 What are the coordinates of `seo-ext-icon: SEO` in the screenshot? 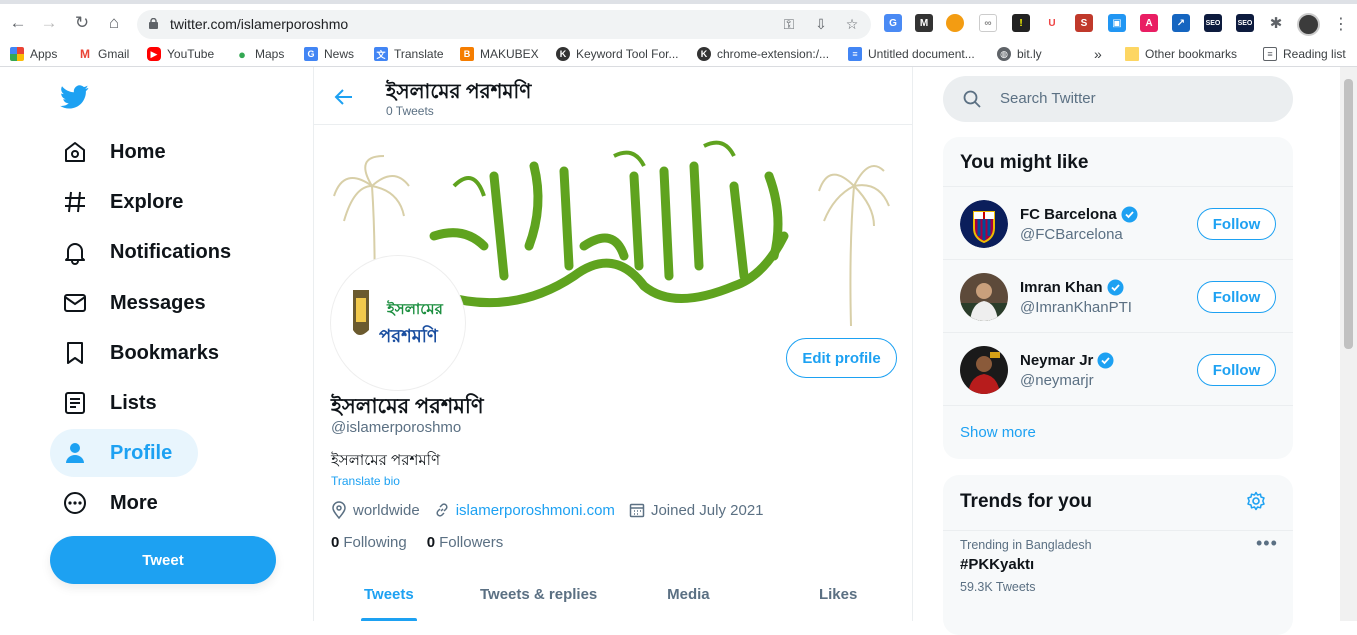 It's located at (1213, 23).